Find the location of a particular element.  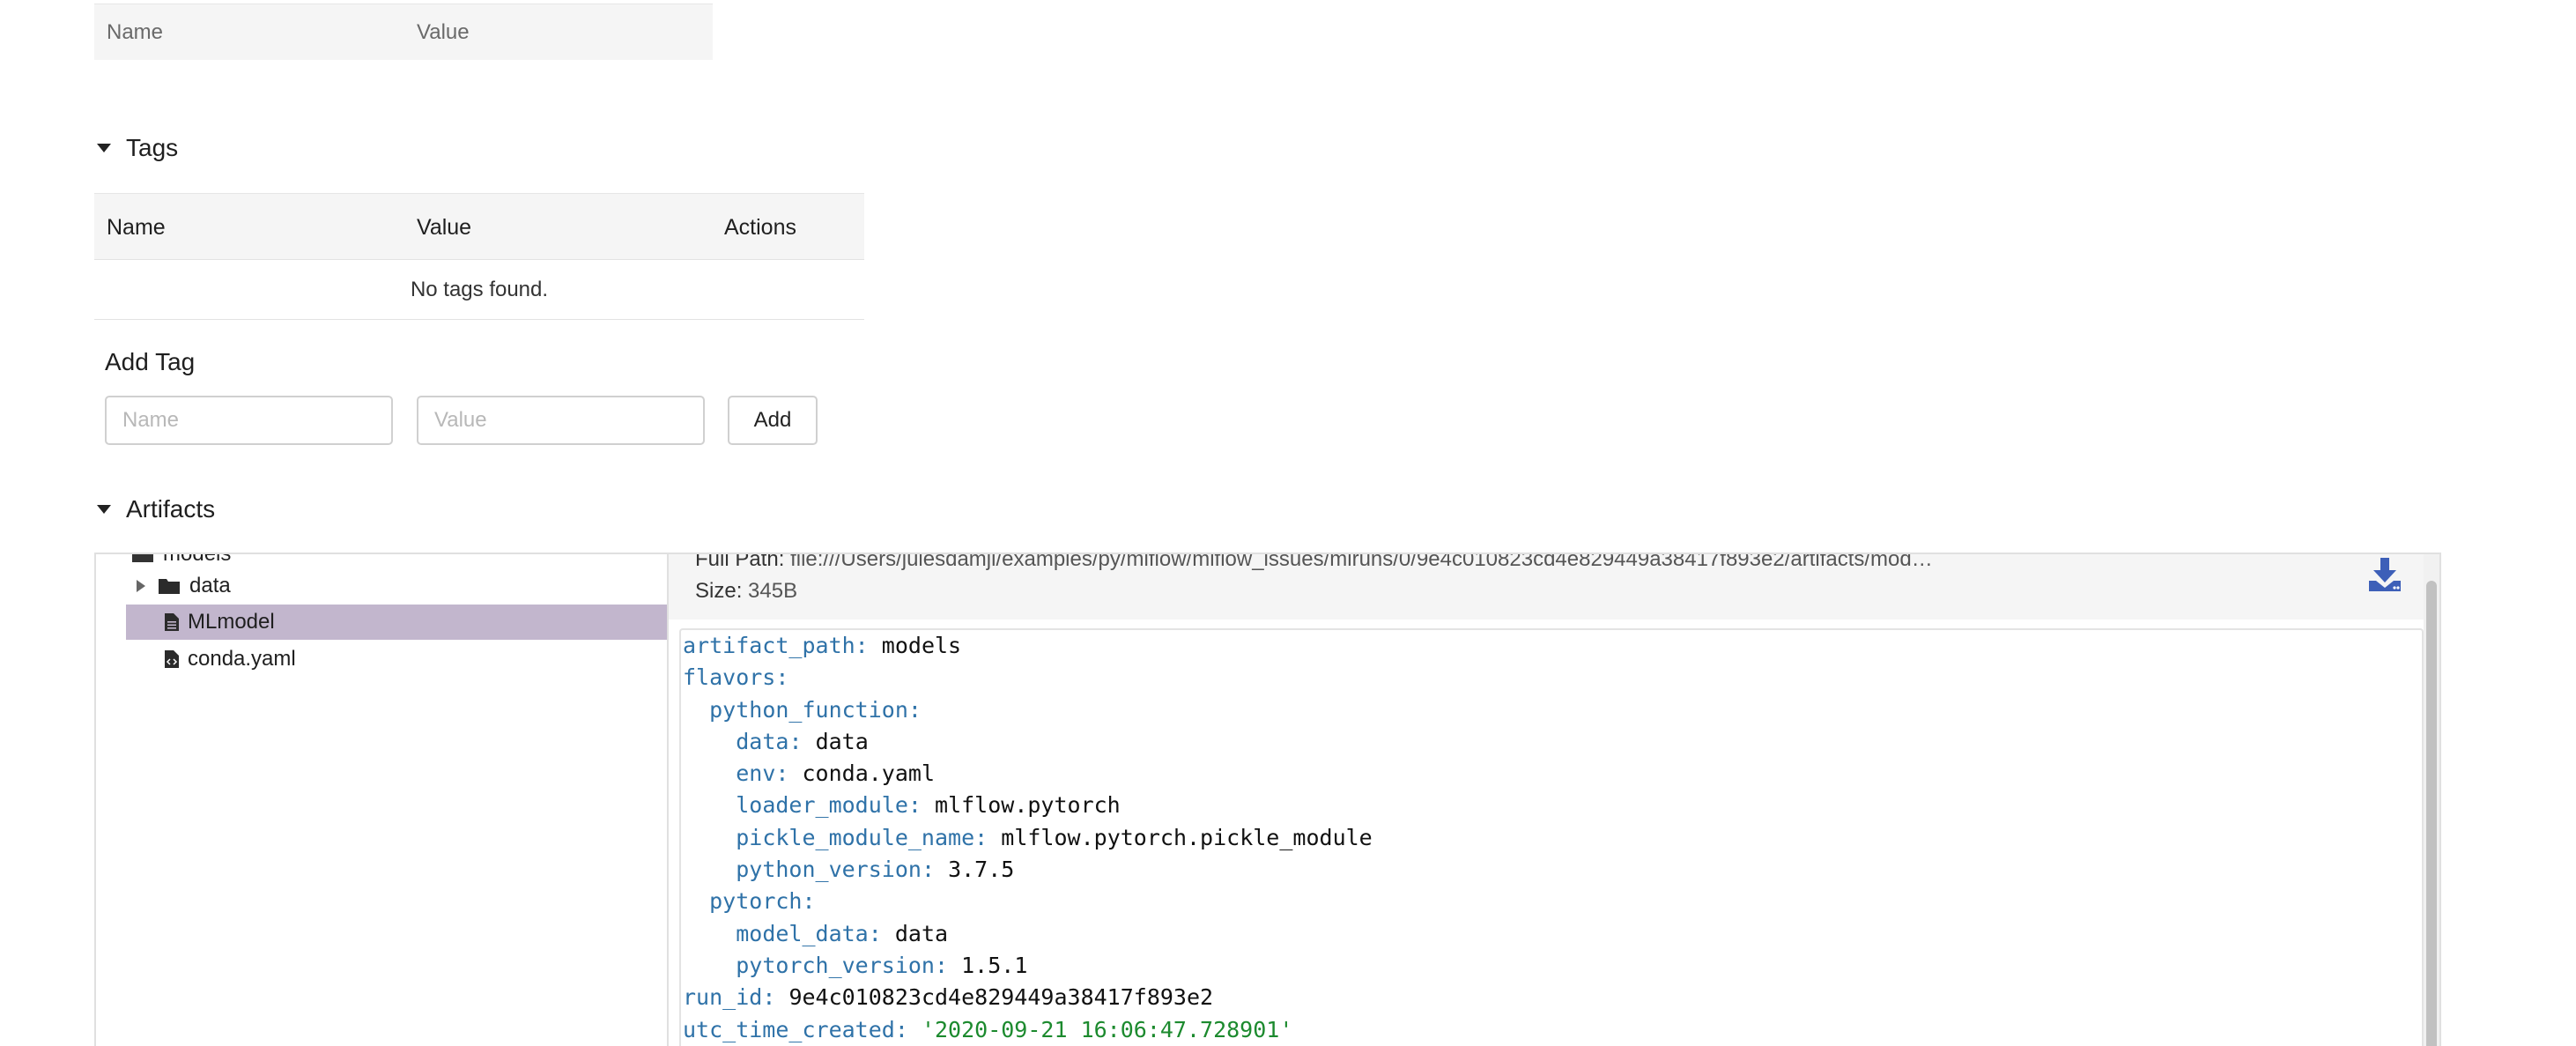

tree-item-conda-yaml: conda.yaml is located at coordinates (231, 659).